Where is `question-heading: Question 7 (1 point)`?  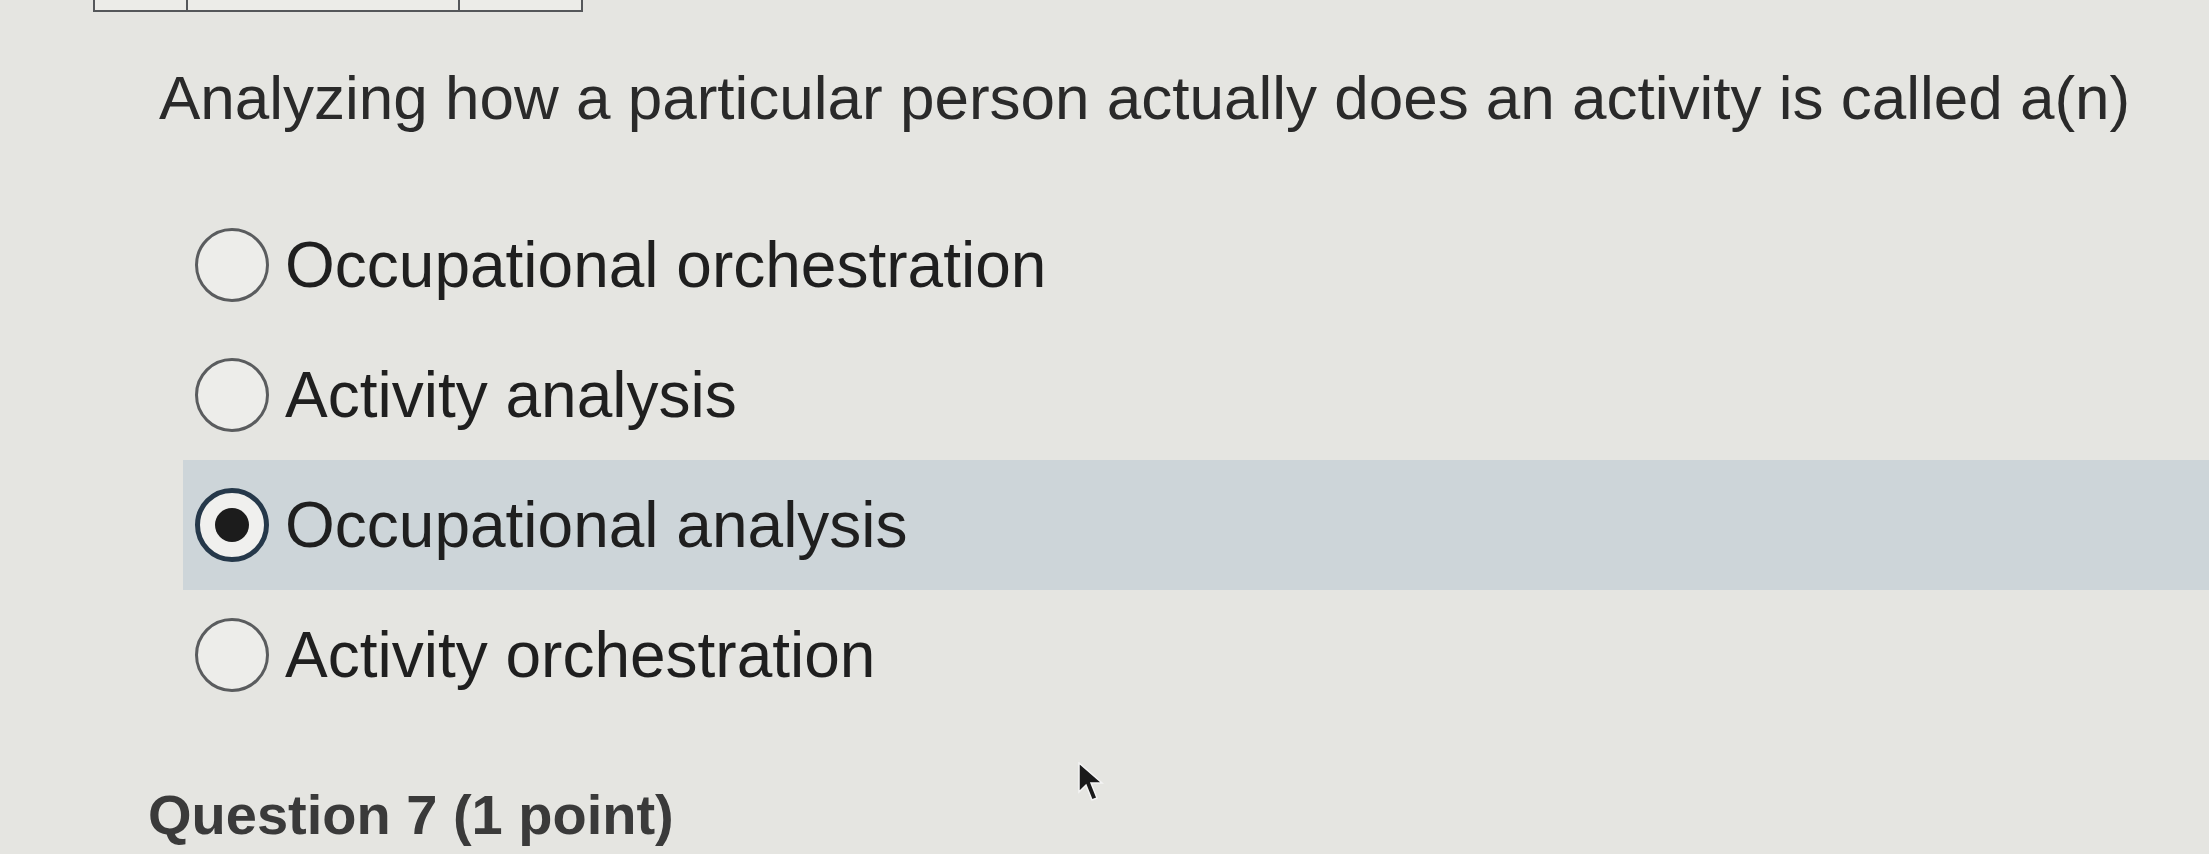
question-heading: Question 7 (1 point) is located at coordinates (411, 815).